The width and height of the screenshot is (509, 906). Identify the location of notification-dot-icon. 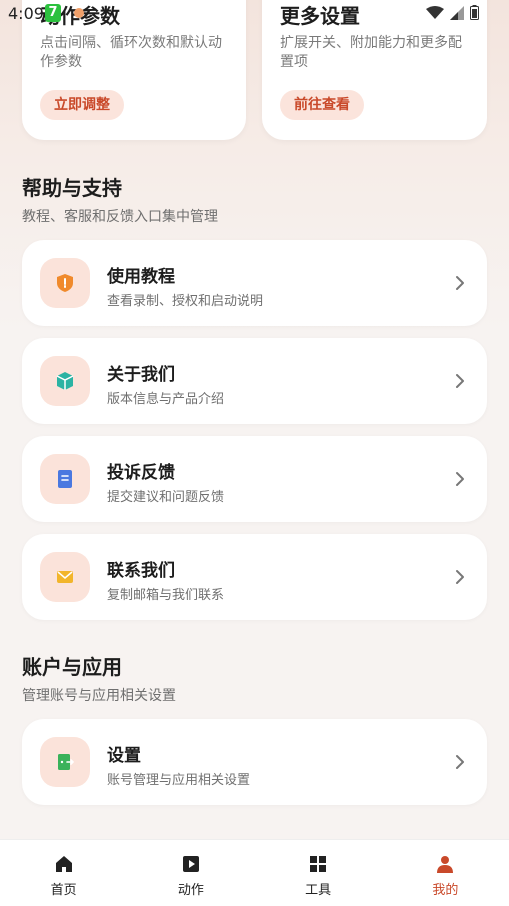
(79, 13).